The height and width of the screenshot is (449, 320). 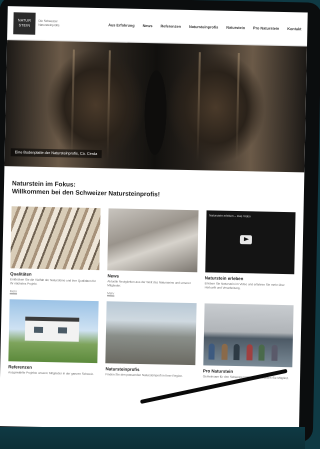 I want to click on intro-heading-line-1: Naturstein im Fokus:, so click(x=43, y=184).